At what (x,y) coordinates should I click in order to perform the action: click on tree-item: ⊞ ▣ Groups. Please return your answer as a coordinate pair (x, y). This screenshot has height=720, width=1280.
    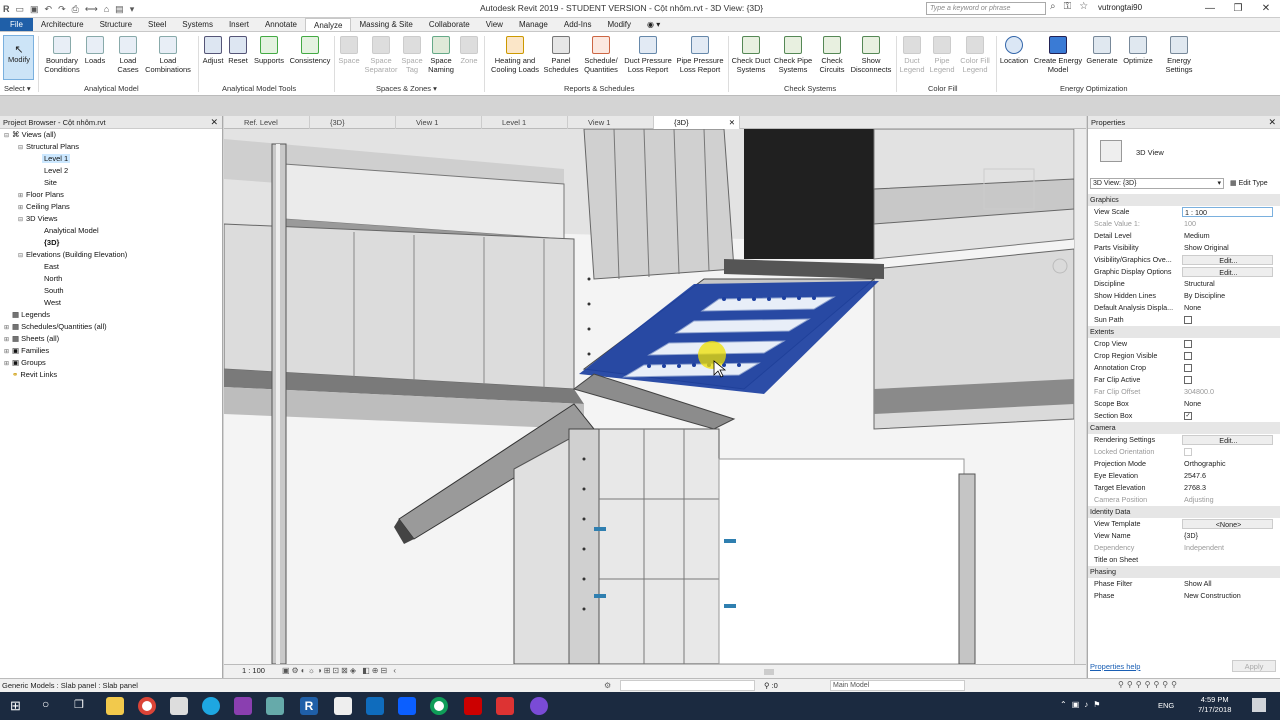
    Looking at the image, I should click on (25, 362).